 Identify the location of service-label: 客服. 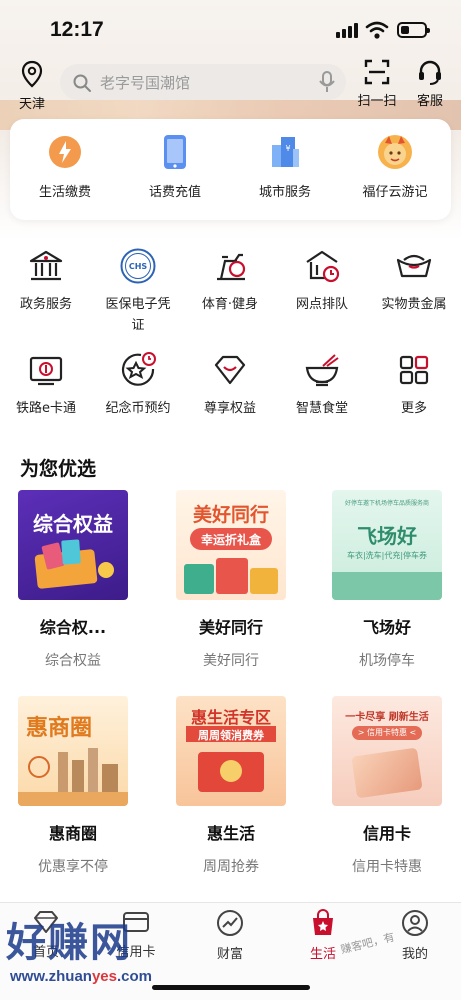
(429, 101).